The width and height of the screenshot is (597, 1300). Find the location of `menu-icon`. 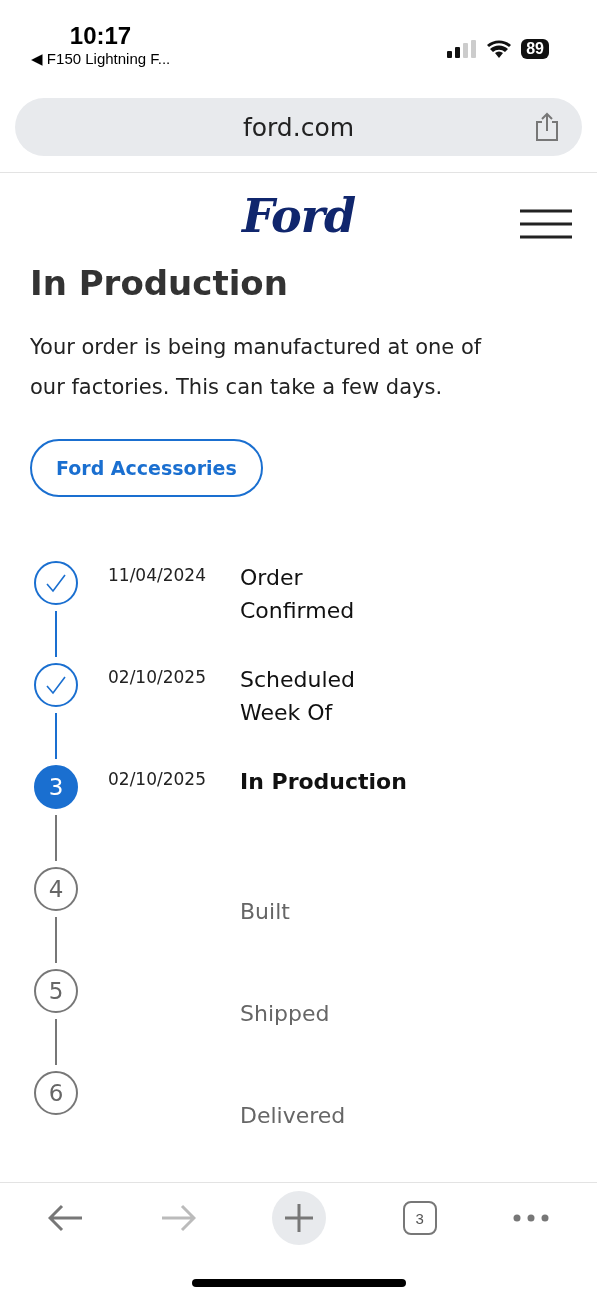

menu-icon is located at coordinates (546, 224).